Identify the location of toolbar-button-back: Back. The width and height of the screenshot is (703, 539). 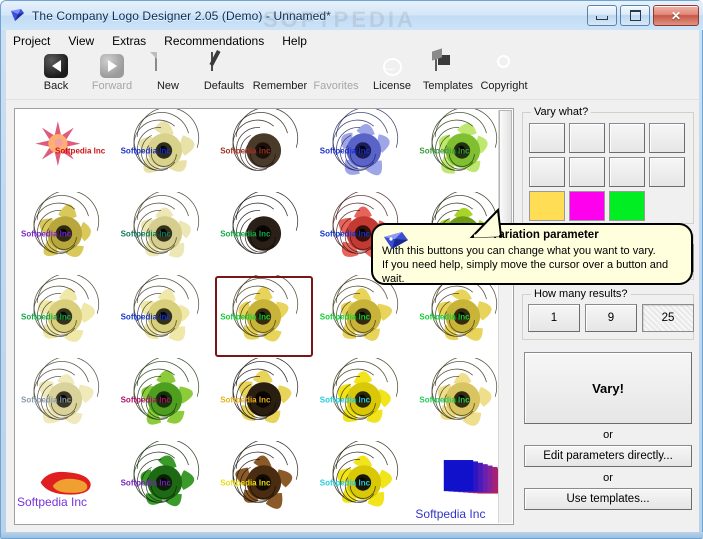
(56, 71).